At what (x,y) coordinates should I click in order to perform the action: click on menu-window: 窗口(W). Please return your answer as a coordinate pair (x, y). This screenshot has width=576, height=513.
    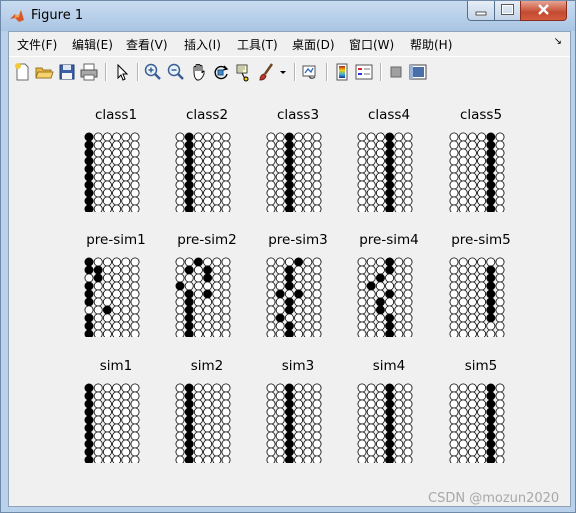
    Looking at the image, I should click on (371, 44).